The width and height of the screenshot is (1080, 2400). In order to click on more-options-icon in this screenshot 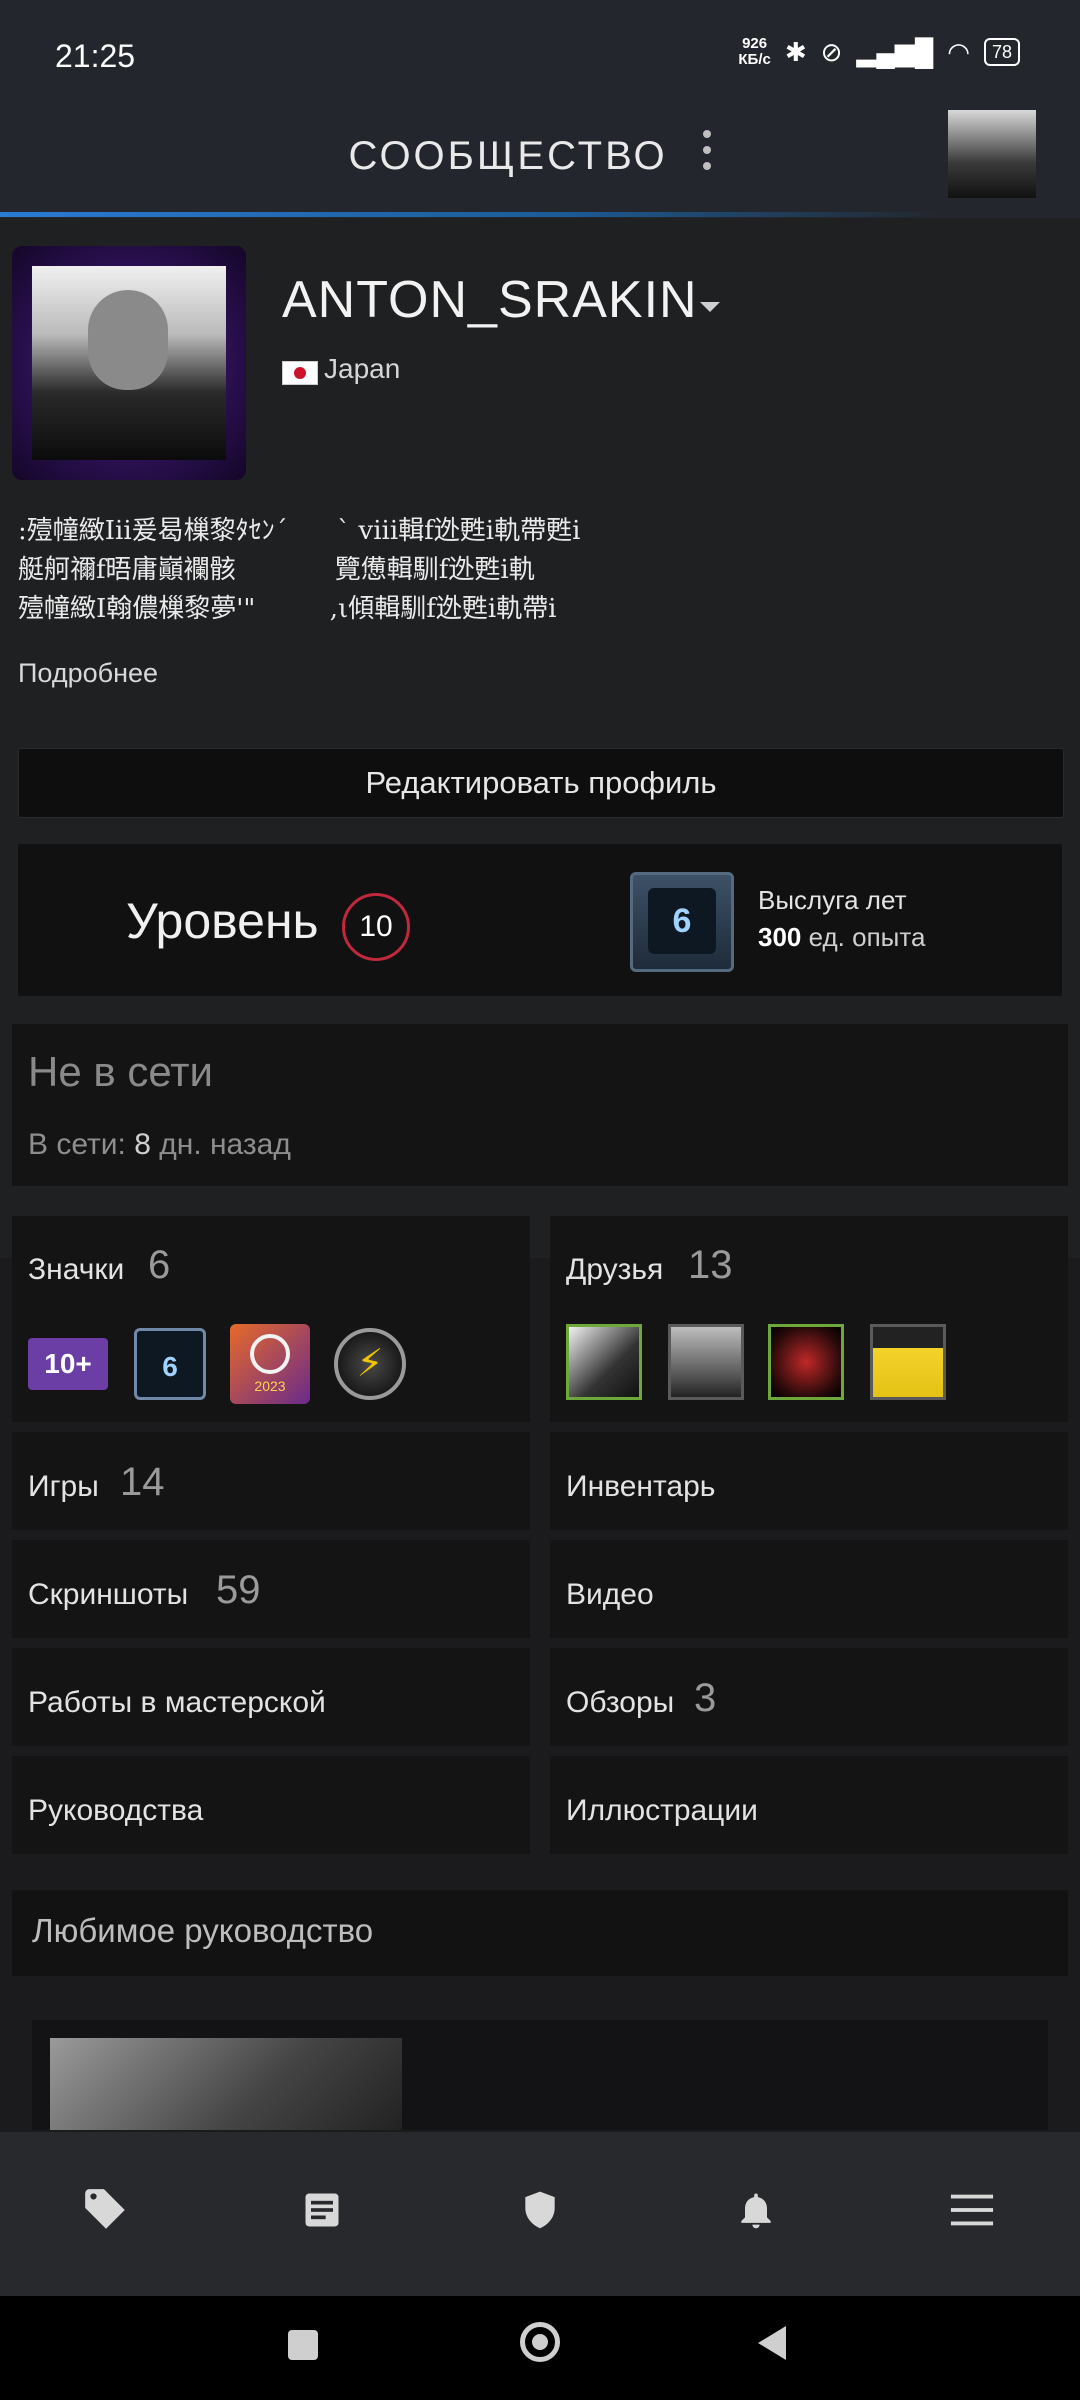, I will do `click(707, 152)`.